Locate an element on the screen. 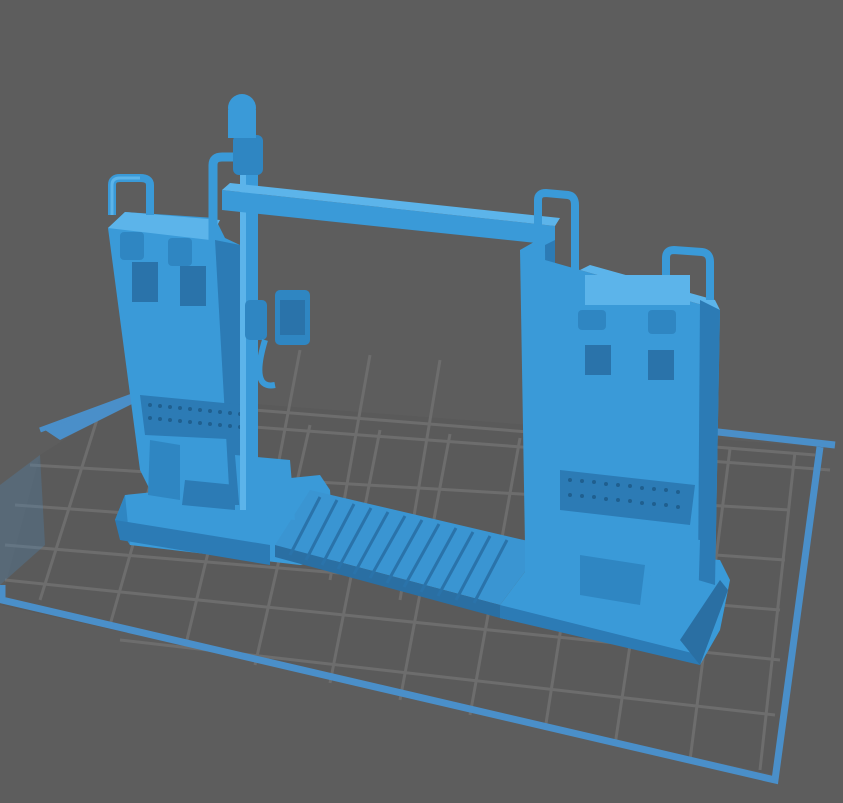 This screenshot has width=843, height=803. top-beam is located at coordinates (391, 214).